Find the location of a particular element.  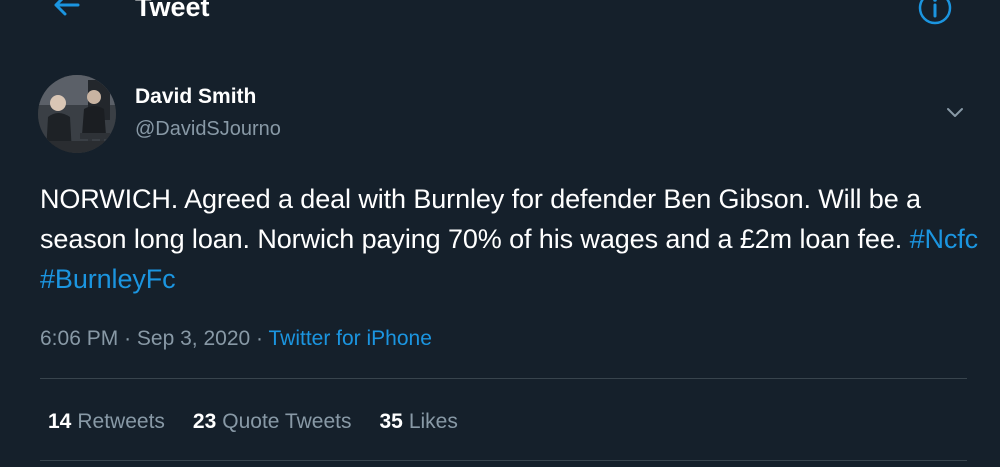

likes-stat: 35 Likes is located at coordinates (418, 422).